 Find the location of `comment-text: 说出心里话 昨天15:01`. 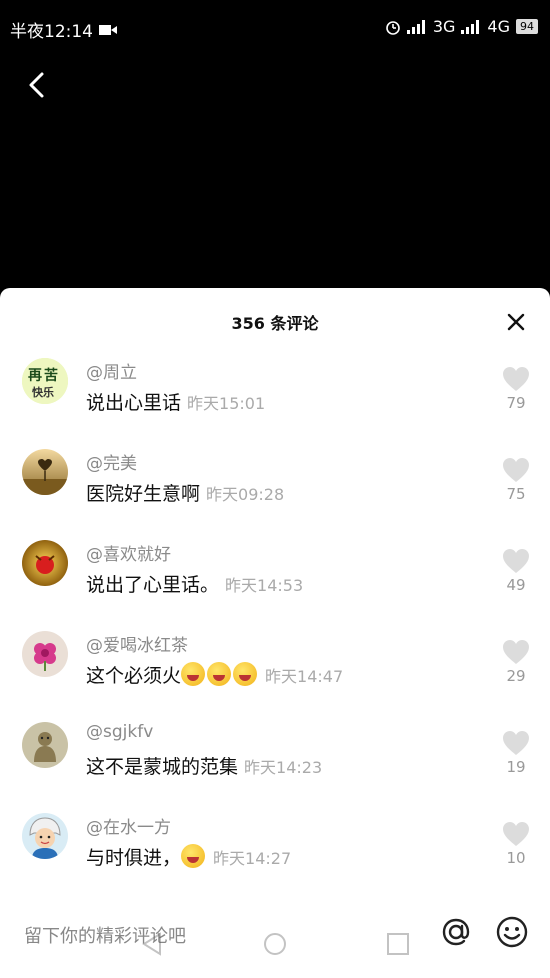

comment-text: 说出心里话 昨天15:01 is located at coordinates (175, 401).